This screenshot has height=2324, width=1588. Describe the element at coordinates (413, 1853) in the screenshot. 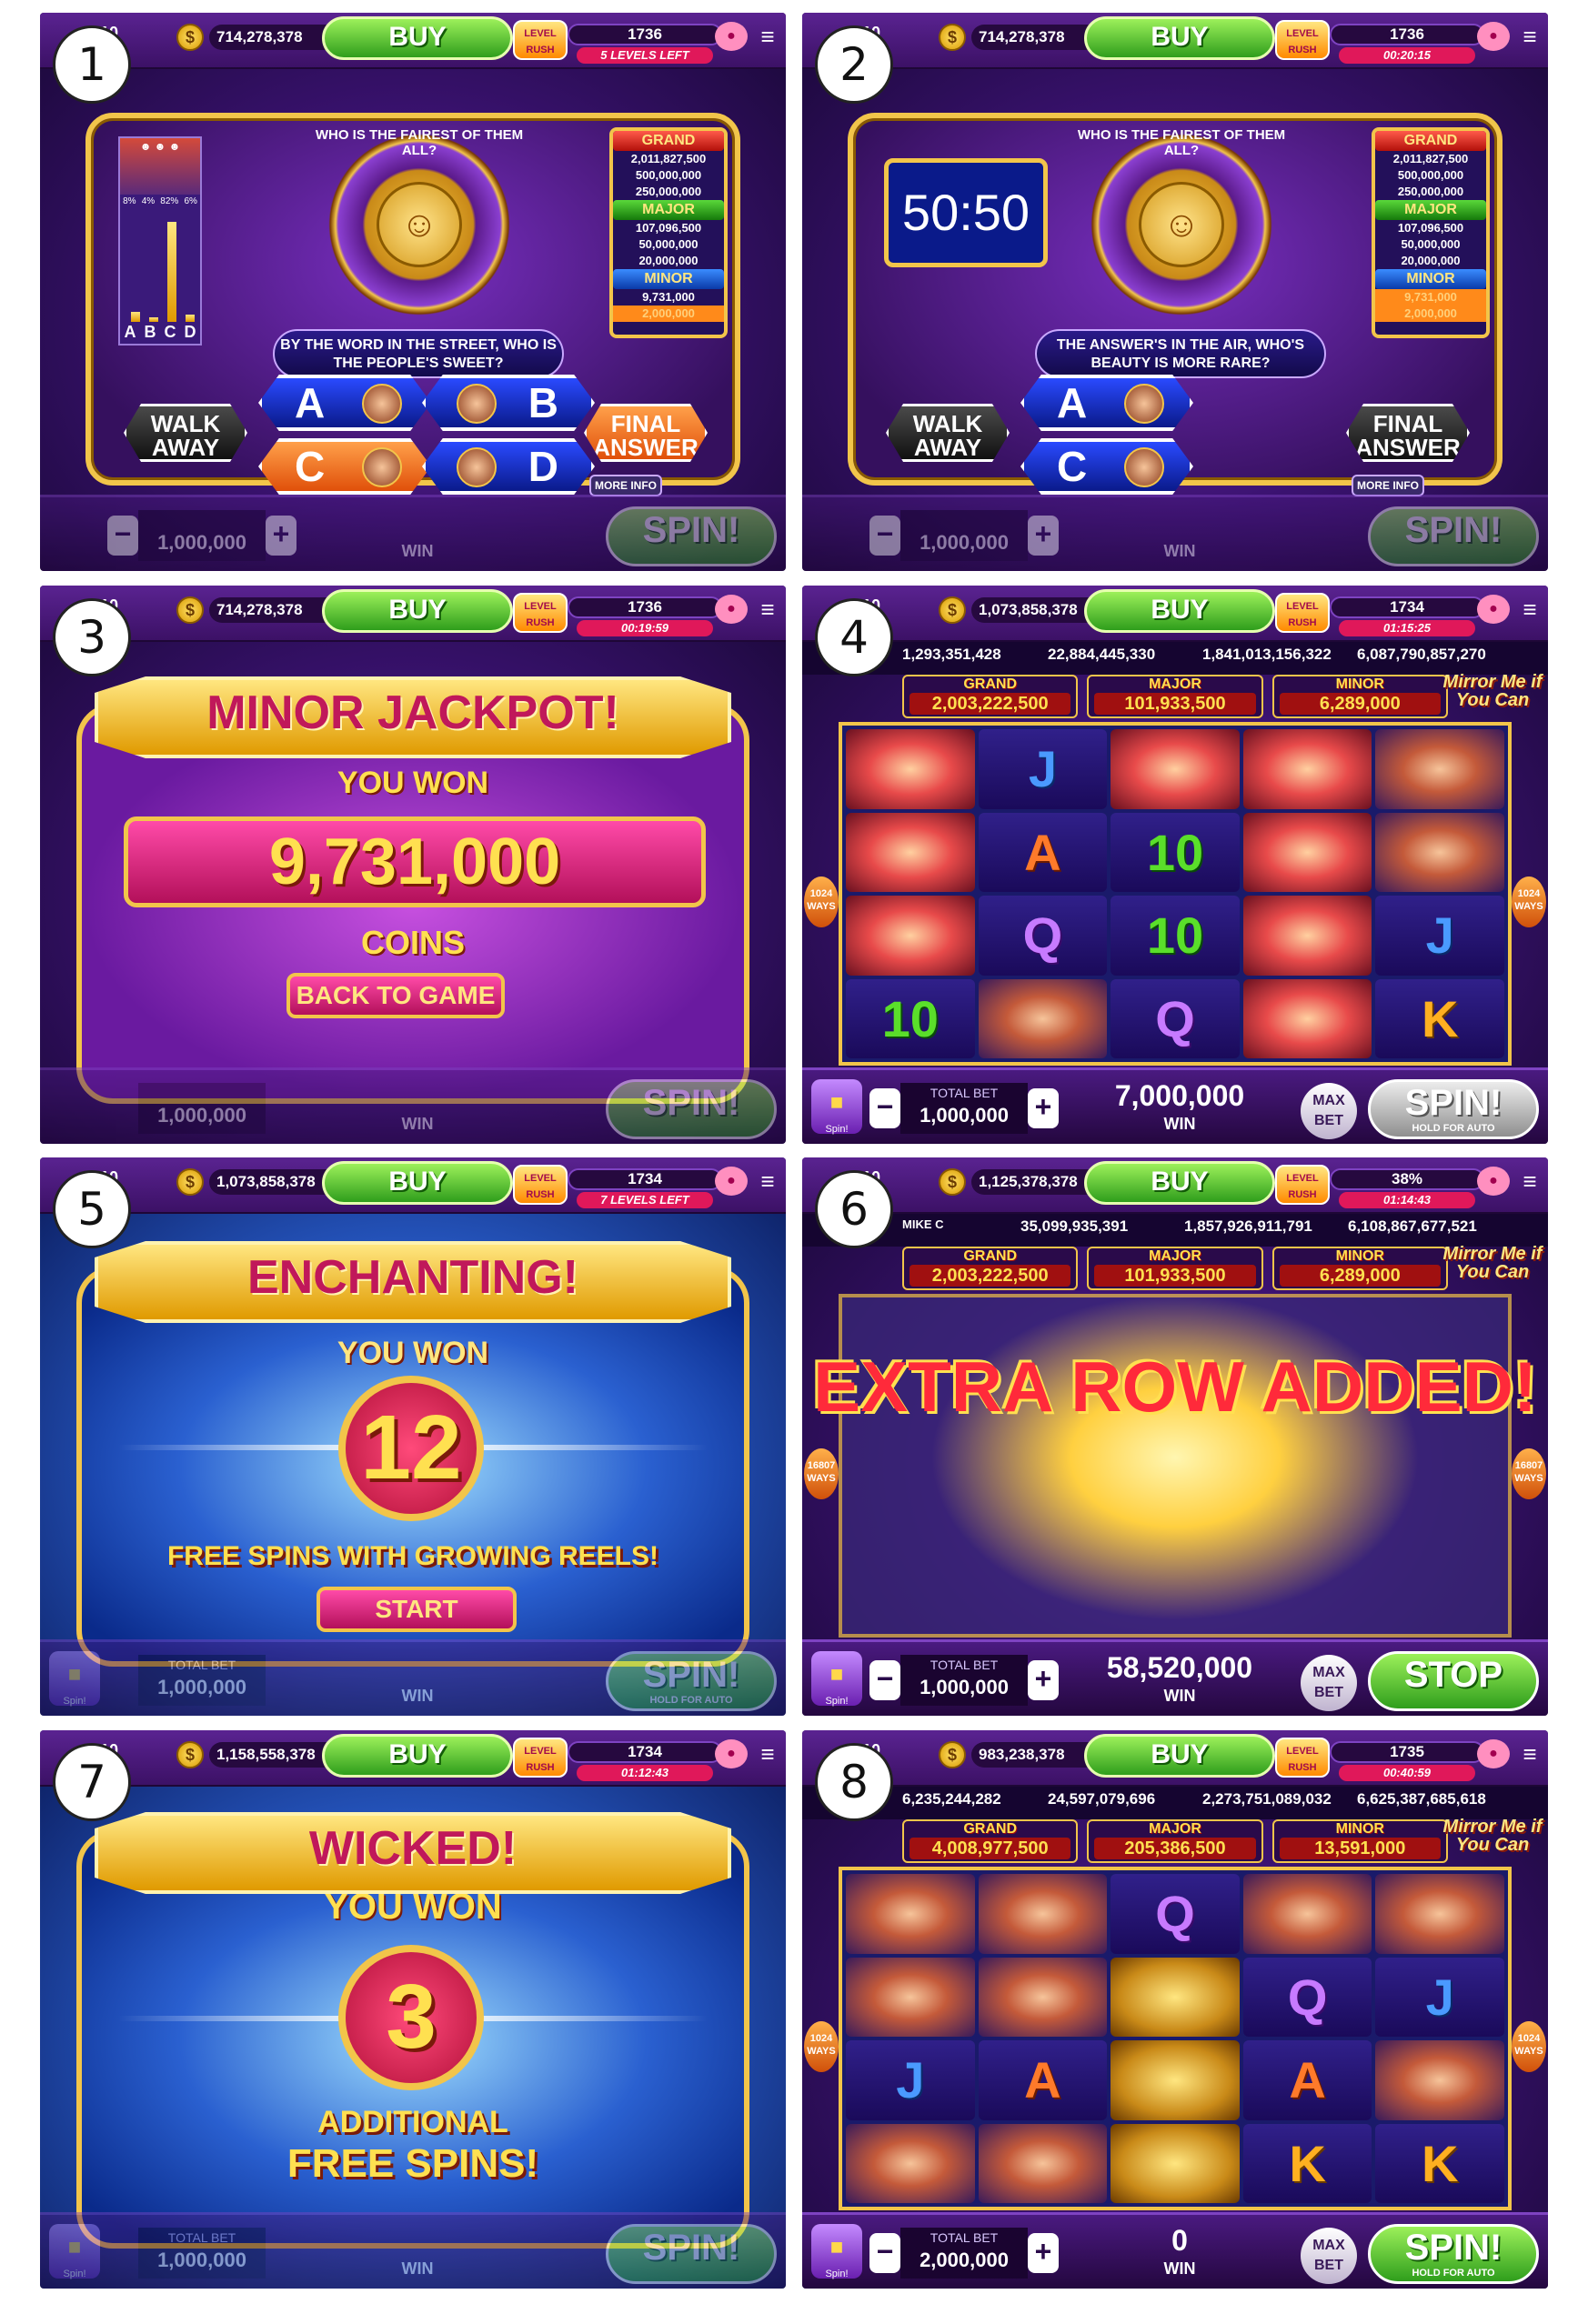

I see `title-ribbon: WICKED!` at that location.